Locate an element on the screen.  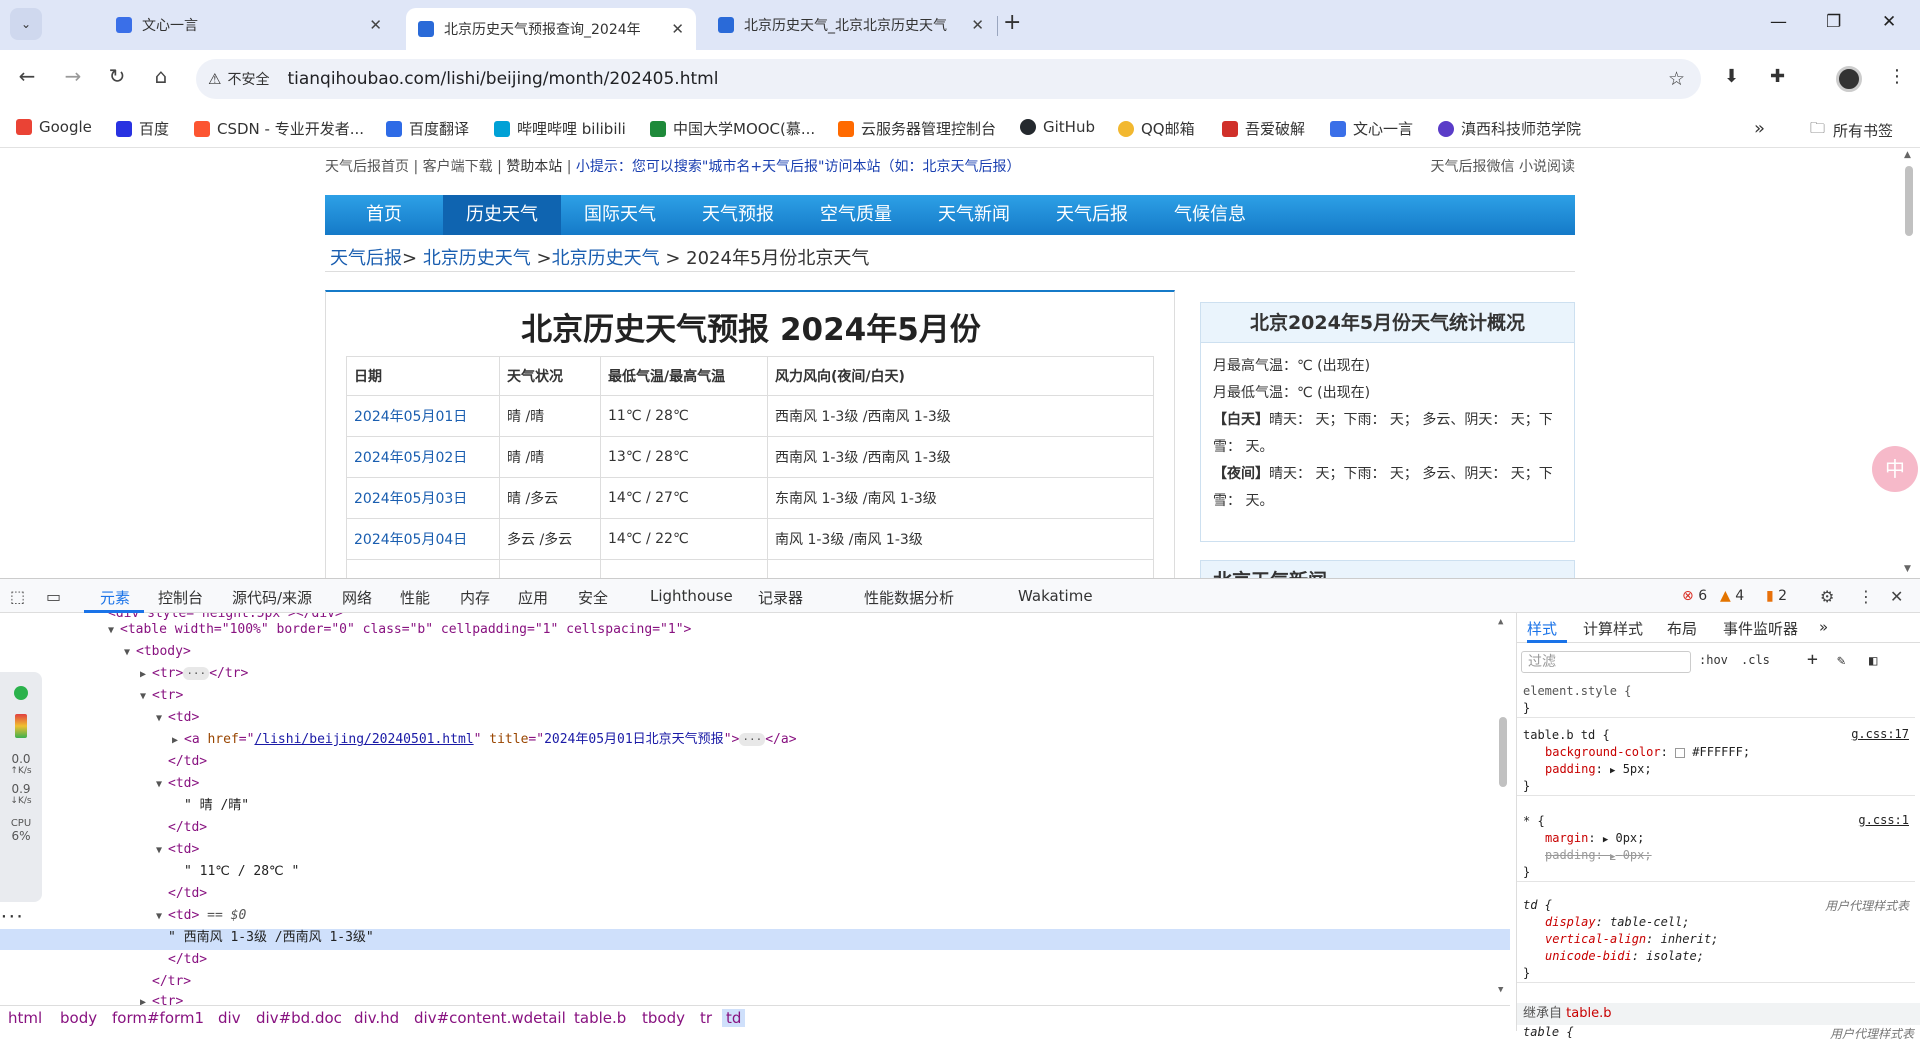
all-bookmarks: 🗀 所有书签 is located at coordinates (1851, 130).